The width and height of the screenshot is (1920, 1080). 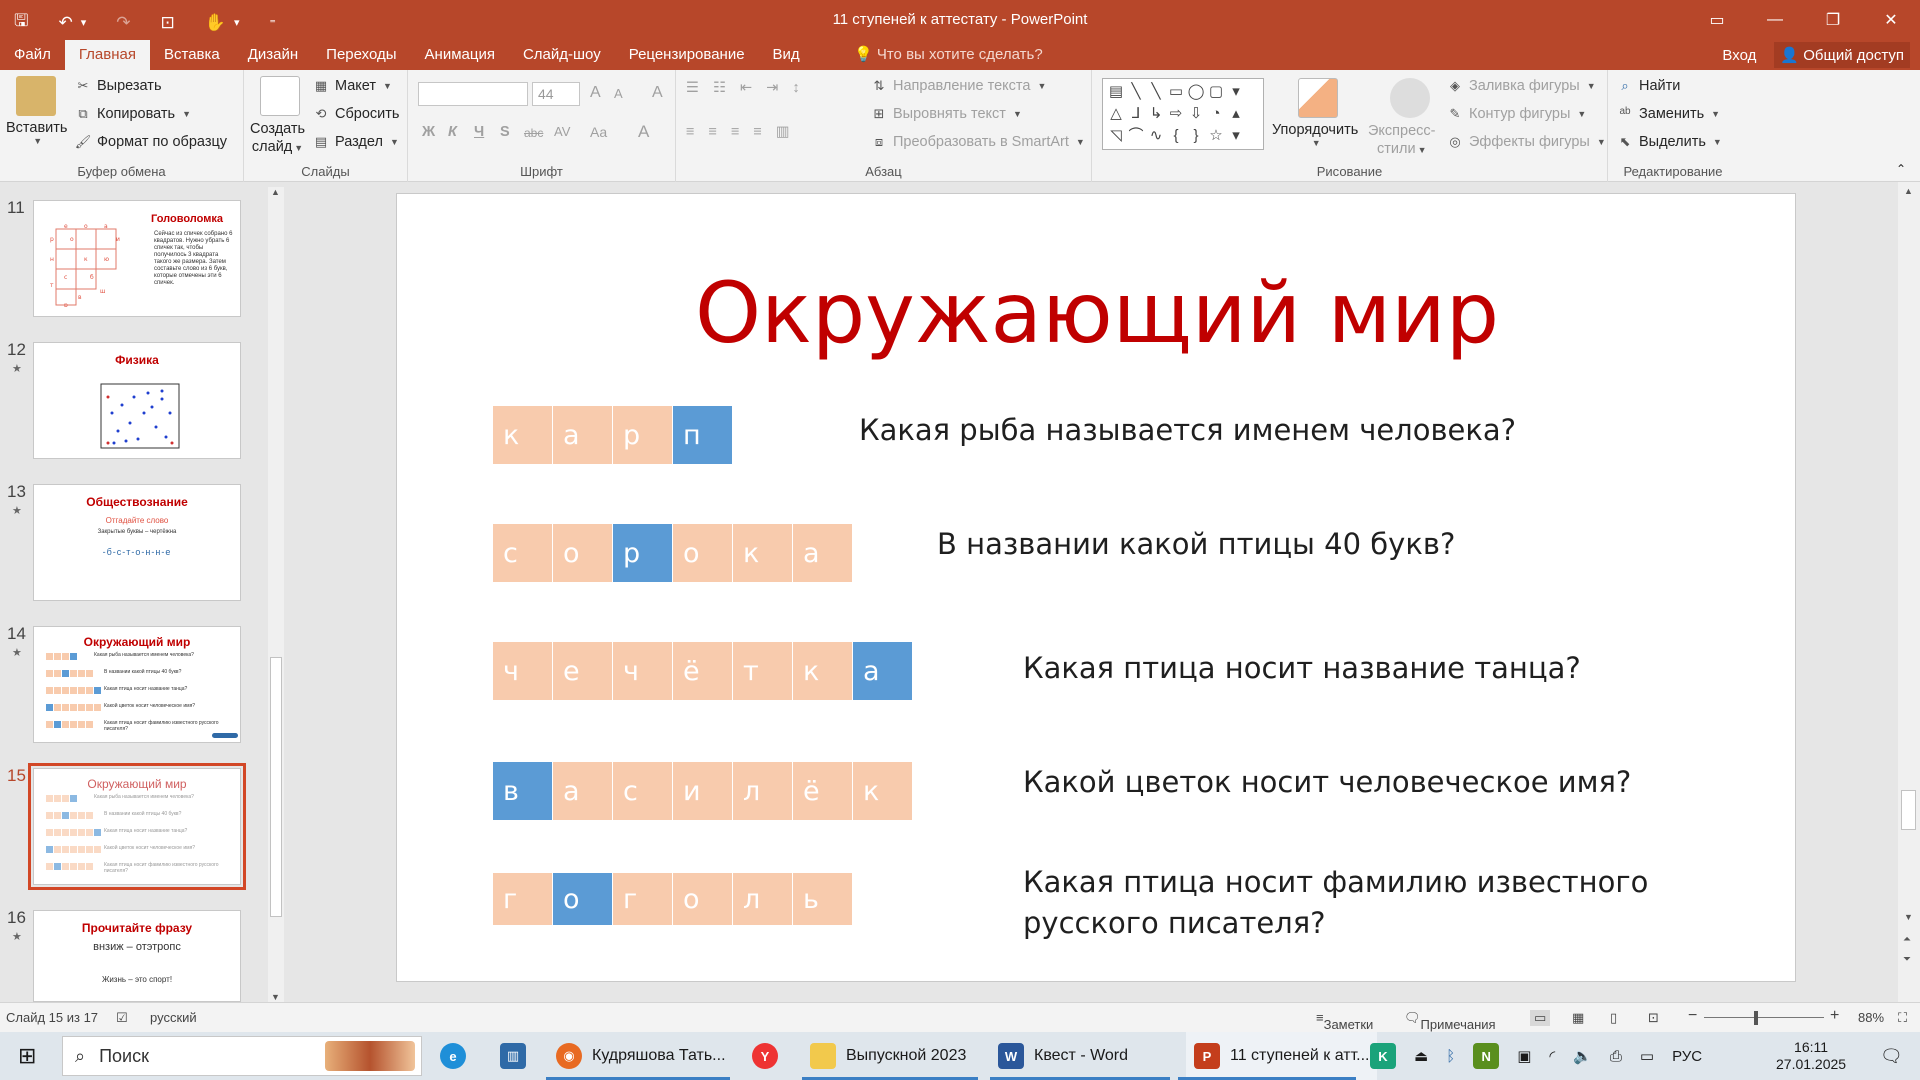 I want to click on paste-icon, so click(x=36, y=96).